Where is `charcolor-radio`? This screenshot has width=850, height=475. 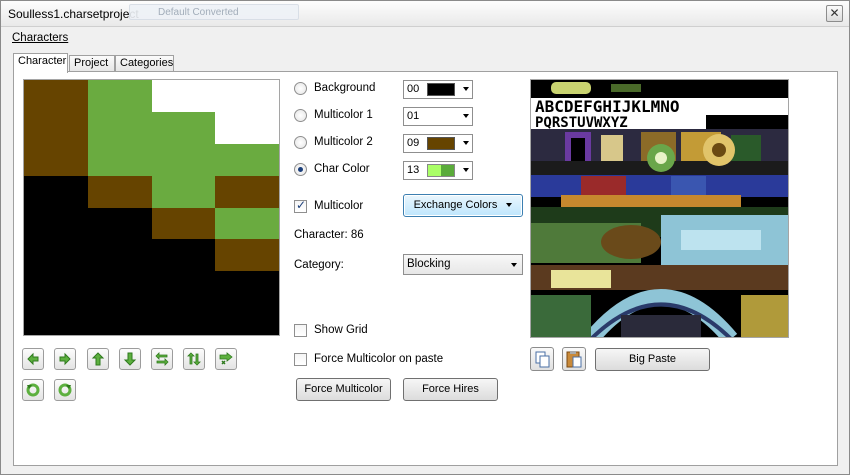
charcolor-radio is located at coordinates (300, 169).